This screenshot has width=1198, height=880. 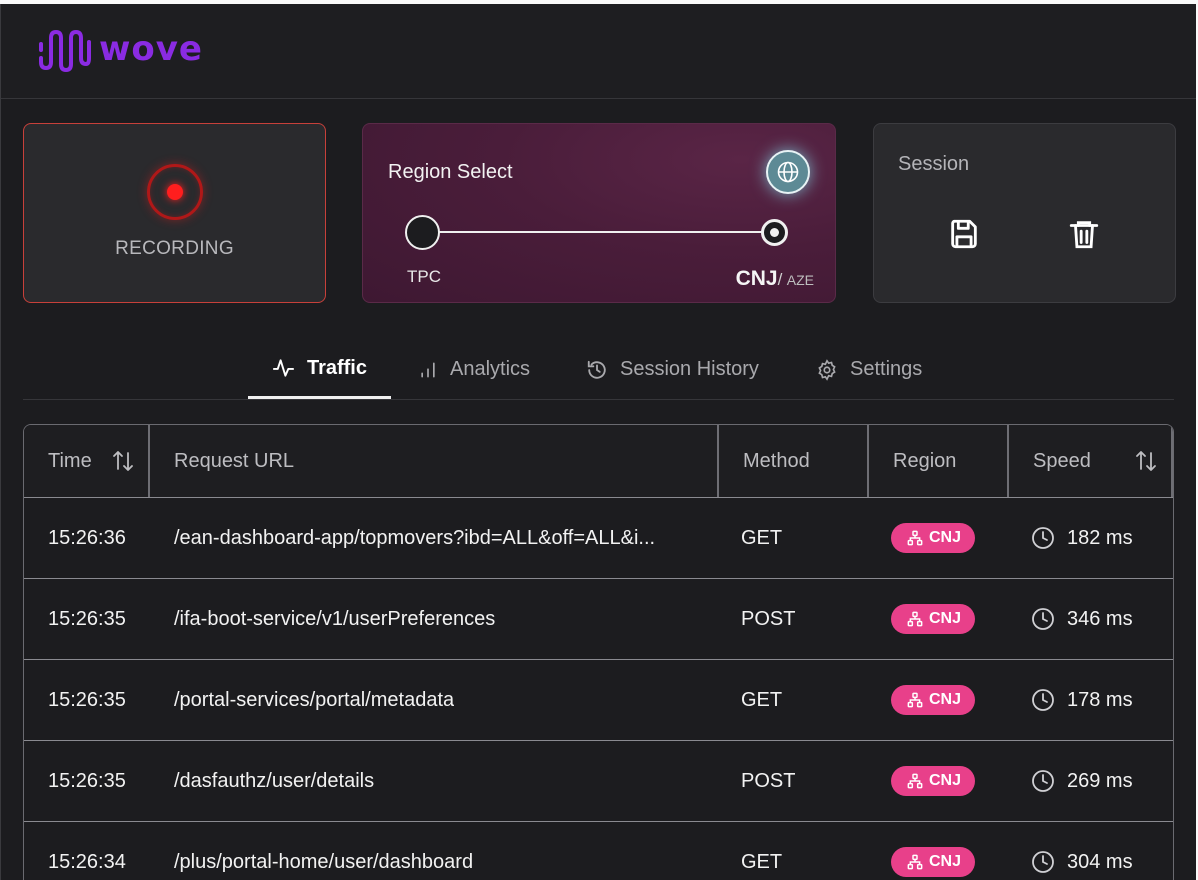 What do you see at coordinates (324, 861) in the screenshot?
I see `cell-url-text: /plus/portal-home/user/dashboard` at bounding box center [324, 861].